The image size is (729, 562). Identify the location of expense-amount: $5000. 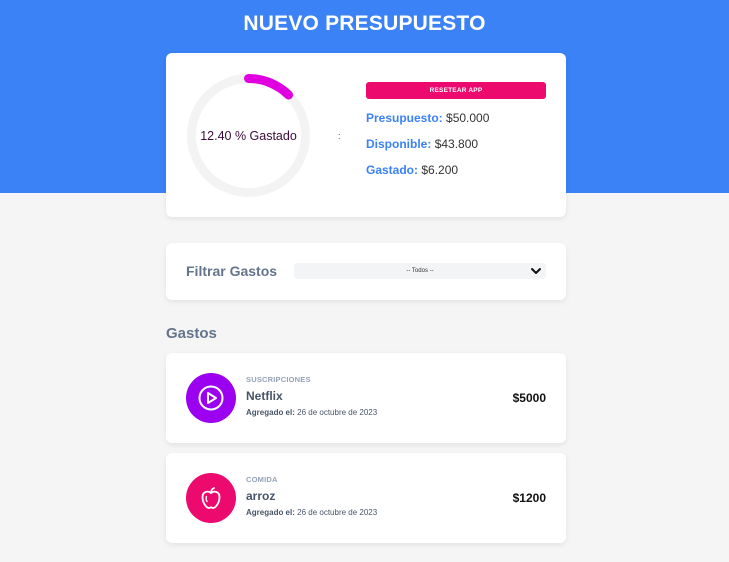
(529, 398).